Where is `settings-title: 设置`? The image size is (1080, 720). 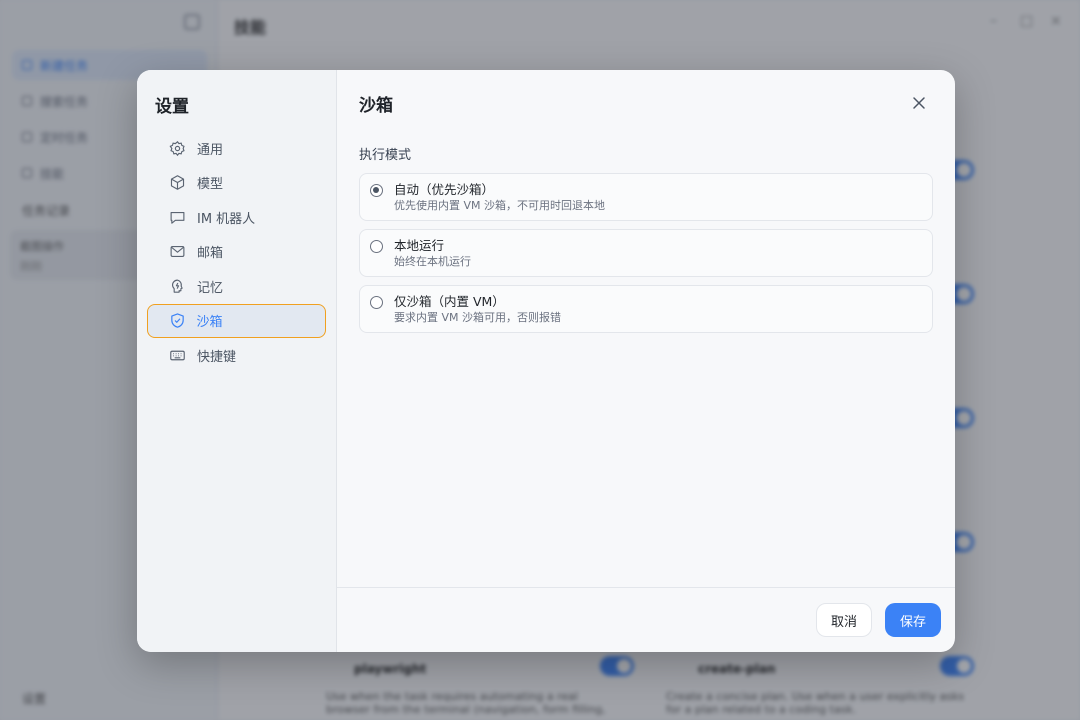
settings-title: 设置 is located at coordinates (172, 107).